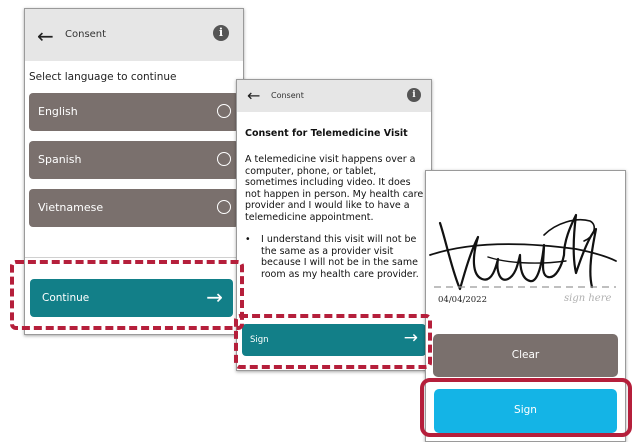  Describe the element at coordinates (588, 298) in the screenshot. I see `sign-here-hint: sign here` at that location.